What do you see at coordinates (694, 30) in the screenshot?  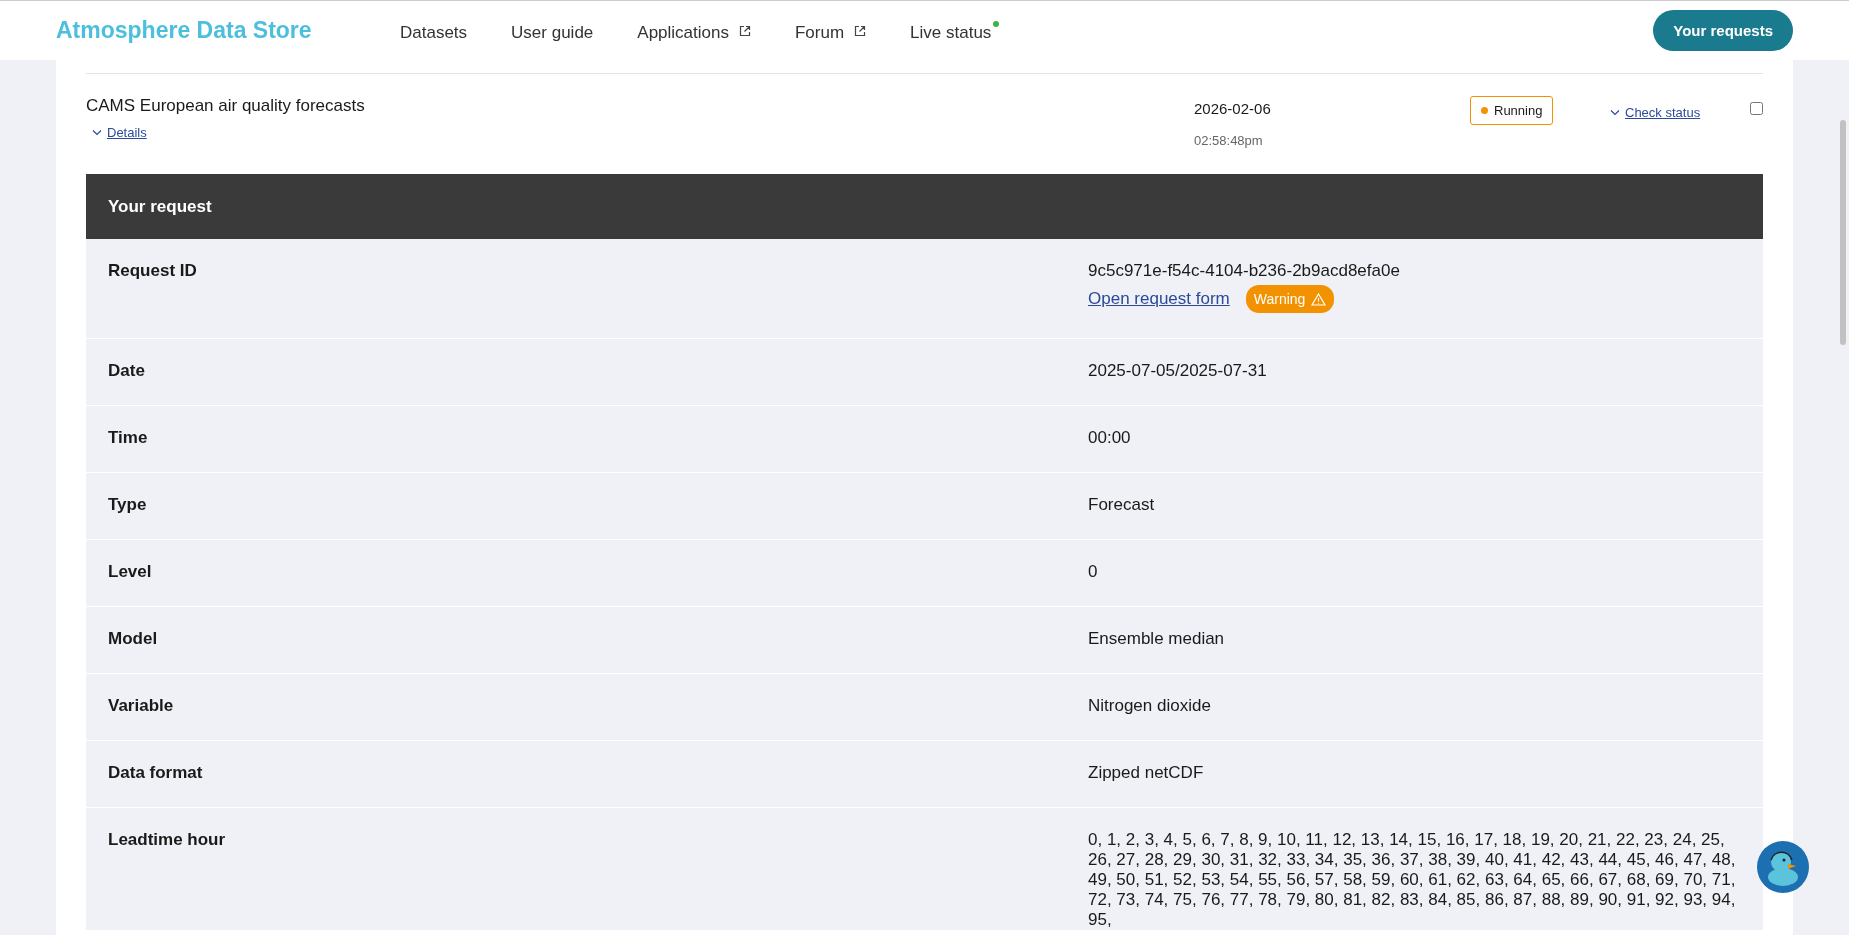 I see `nav-link: Applications` at bounding box center [694, 30].